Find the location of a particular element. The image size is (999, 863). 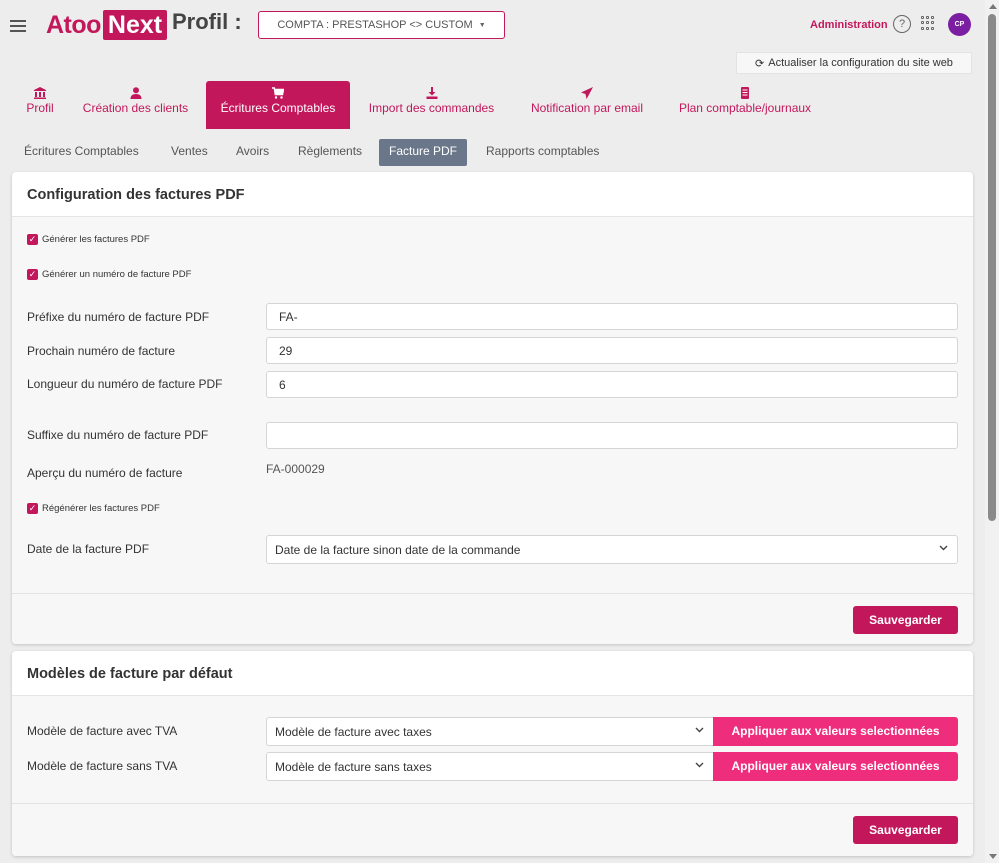

subtab-pdf-invoice: Facture PDF is located at coordinates (423, 152).